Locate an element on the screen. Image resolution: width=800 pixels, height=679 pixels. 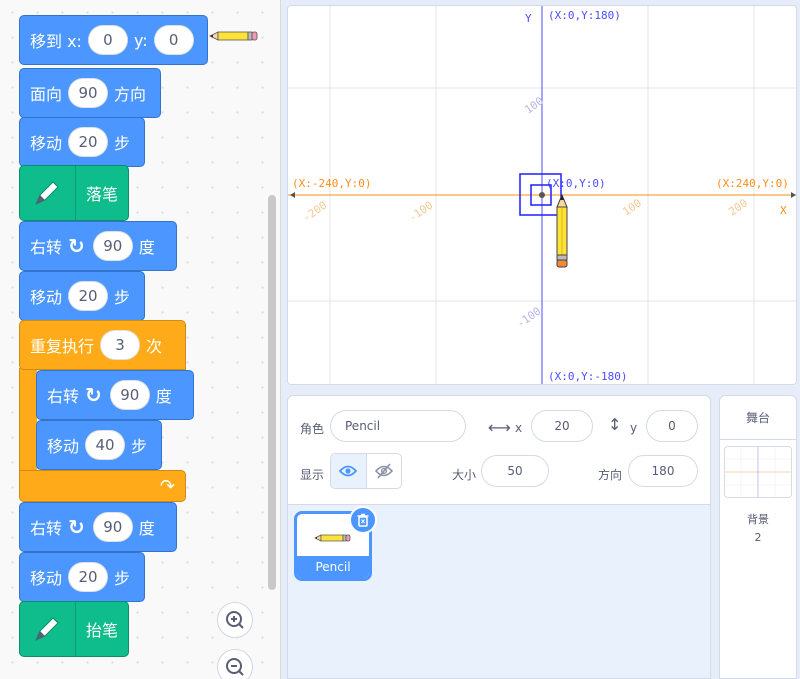
pen-down-label: 落笔 is located at coordinates (101, 194).